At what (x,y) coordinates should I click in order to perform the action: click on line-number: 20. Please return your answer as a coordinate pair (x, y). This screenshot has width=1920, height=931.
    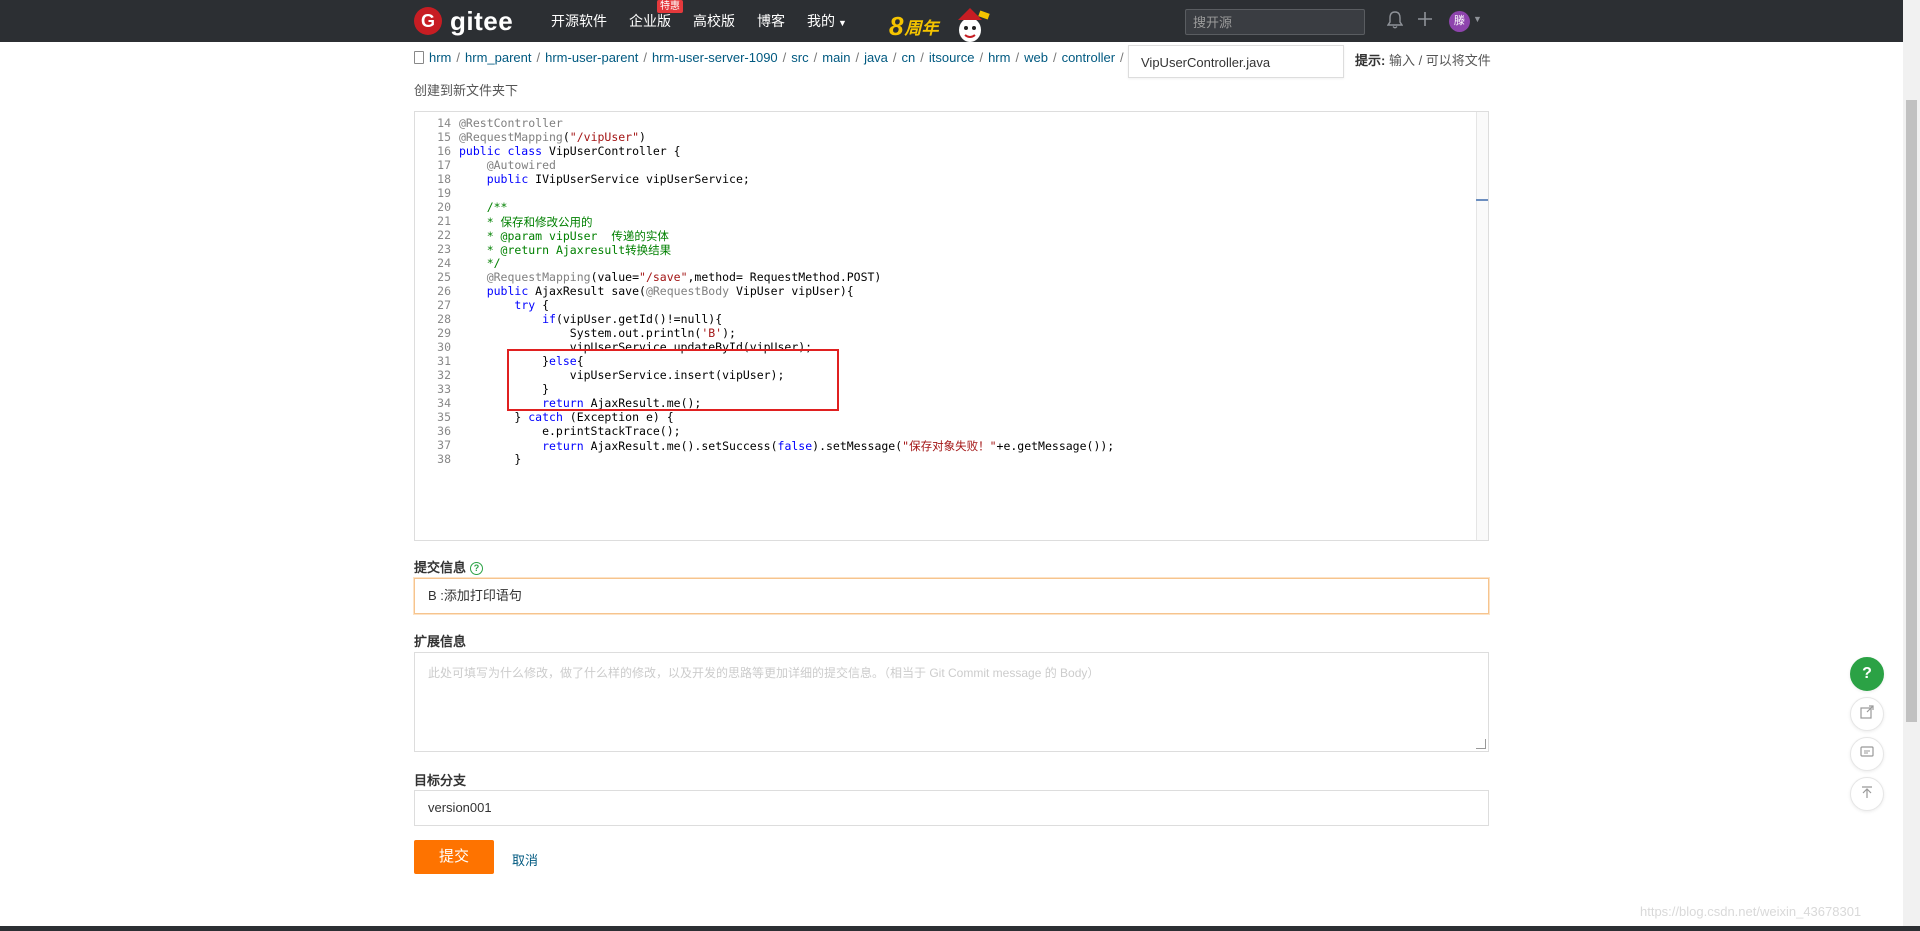
    Looking at the image, I should click on (444, 207).